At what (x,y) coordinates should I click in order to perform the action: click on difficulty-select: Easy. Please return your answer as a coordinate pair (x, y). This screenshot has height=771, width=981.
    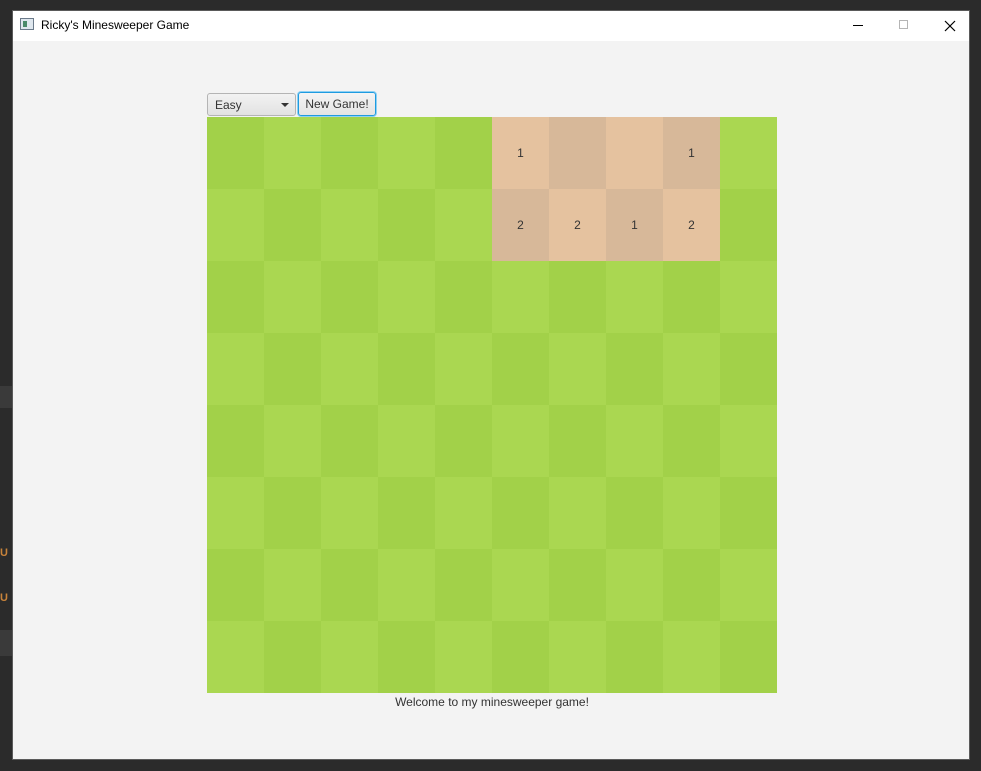
    Looking at the image, I should click on (251, 104).